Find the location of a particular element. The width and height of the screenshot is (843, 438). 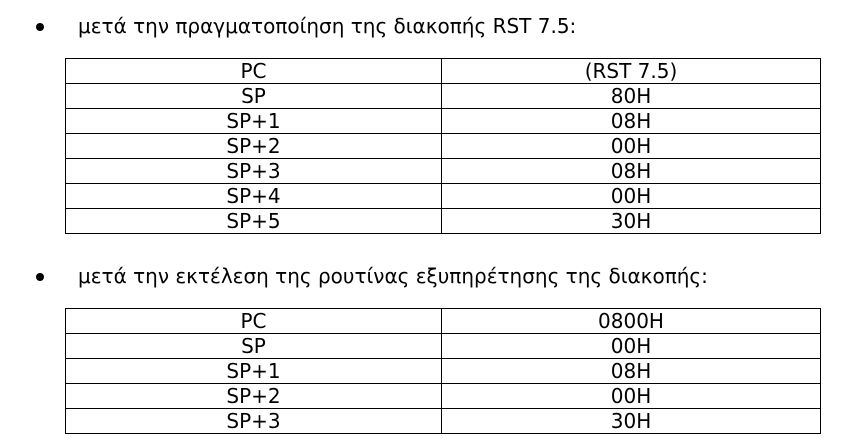

table-row: PC 0800H is located at coordinates (443, 321).